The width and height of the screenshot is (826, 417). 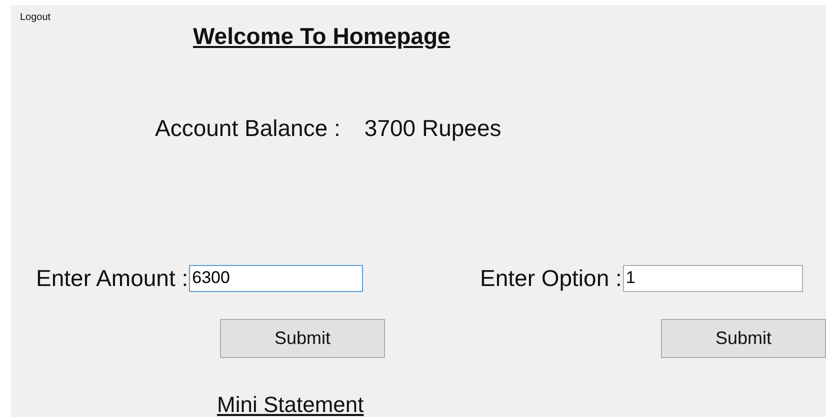 I want to click on input-field: 6300, so click(x=276, y=278).